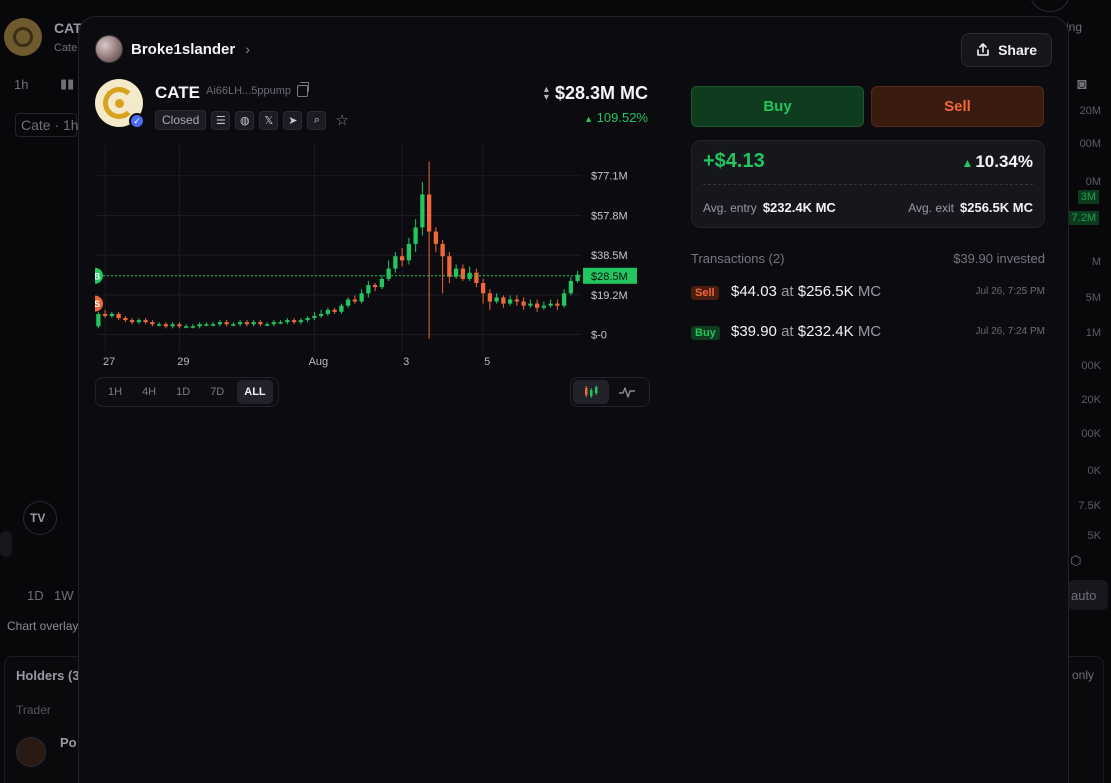  What do you see at coordinates (1075, 561) in the screenshot?
I see `settings-icon: ⬡` at bounding box center [1075, 561].